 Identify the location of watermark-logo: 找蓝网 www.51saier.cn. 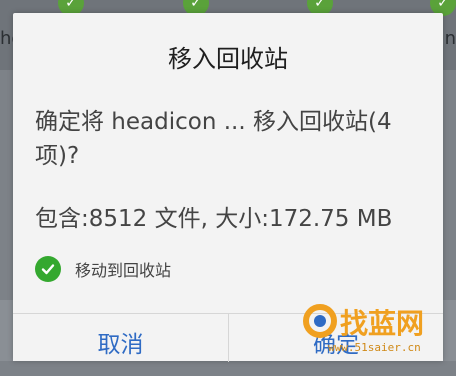
(363, 329).